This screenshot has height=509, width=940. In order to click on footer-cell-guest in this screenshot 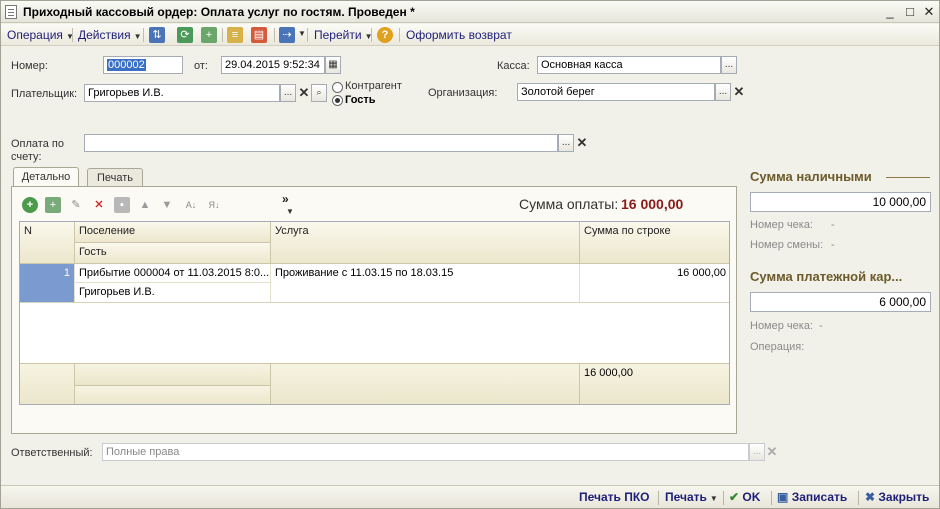, I will do `click(173, 394)`.